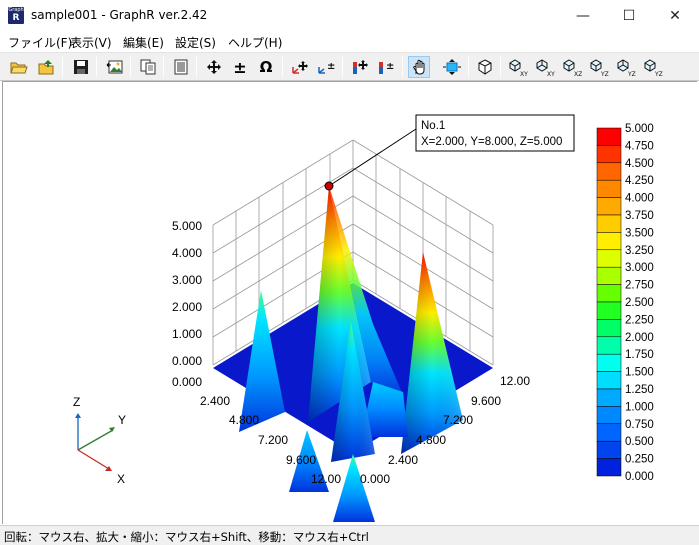  I want to click on x-tick: 12.00, so click(326, 479).